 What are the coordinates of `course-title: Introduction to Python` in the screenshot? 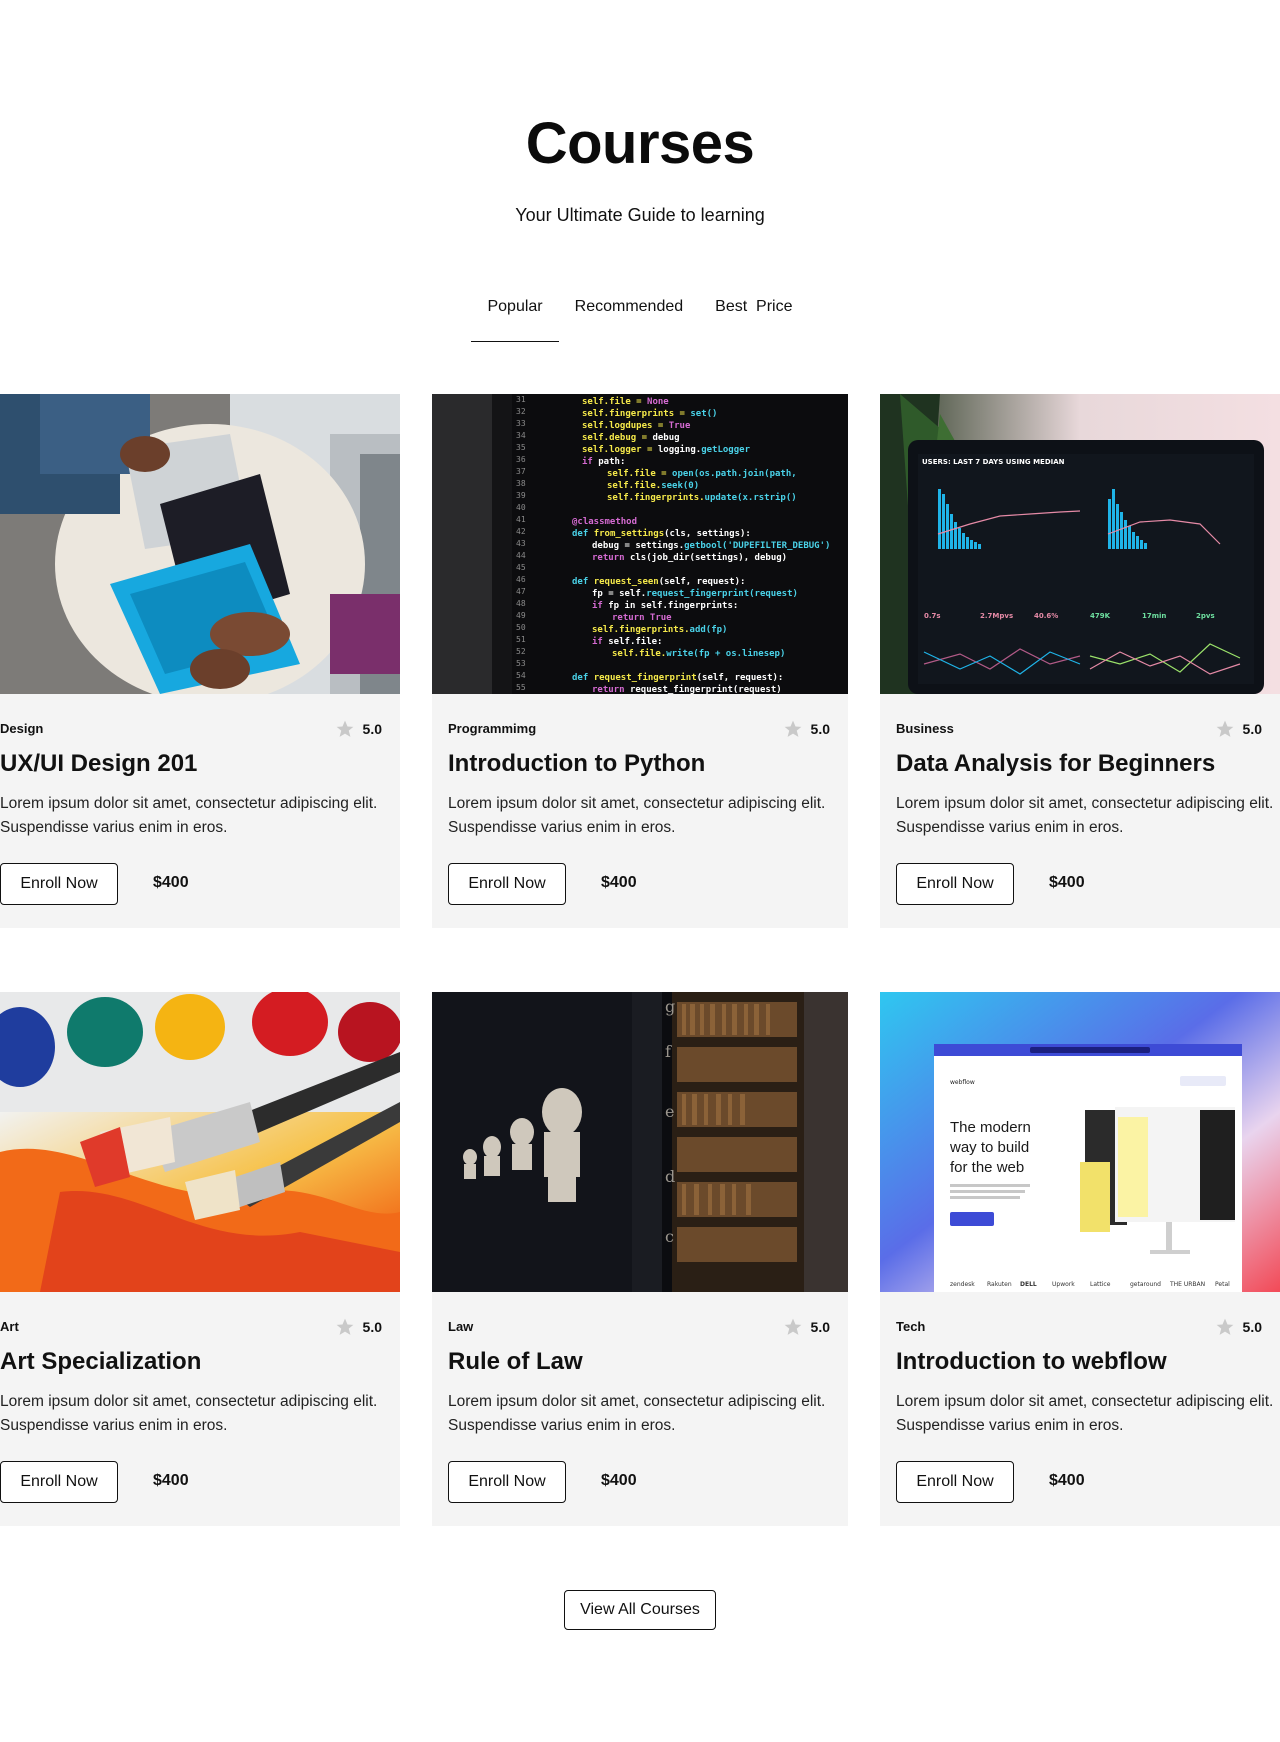 It's located at (577, 763).